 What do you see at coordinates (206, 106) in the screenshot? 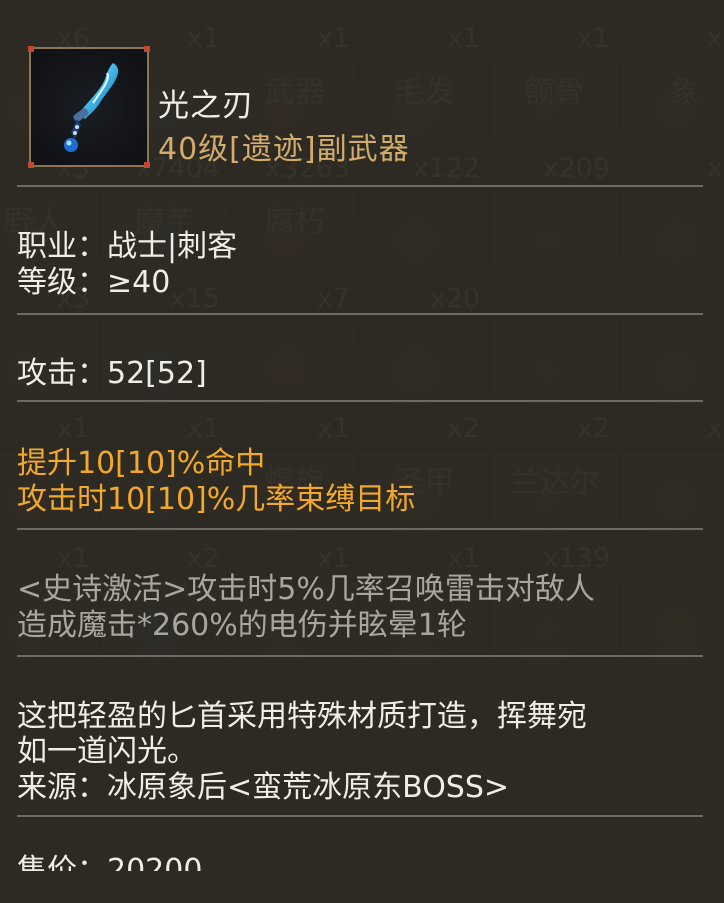
I see `item-name: 光之刃` at bounding box center [206, 106].